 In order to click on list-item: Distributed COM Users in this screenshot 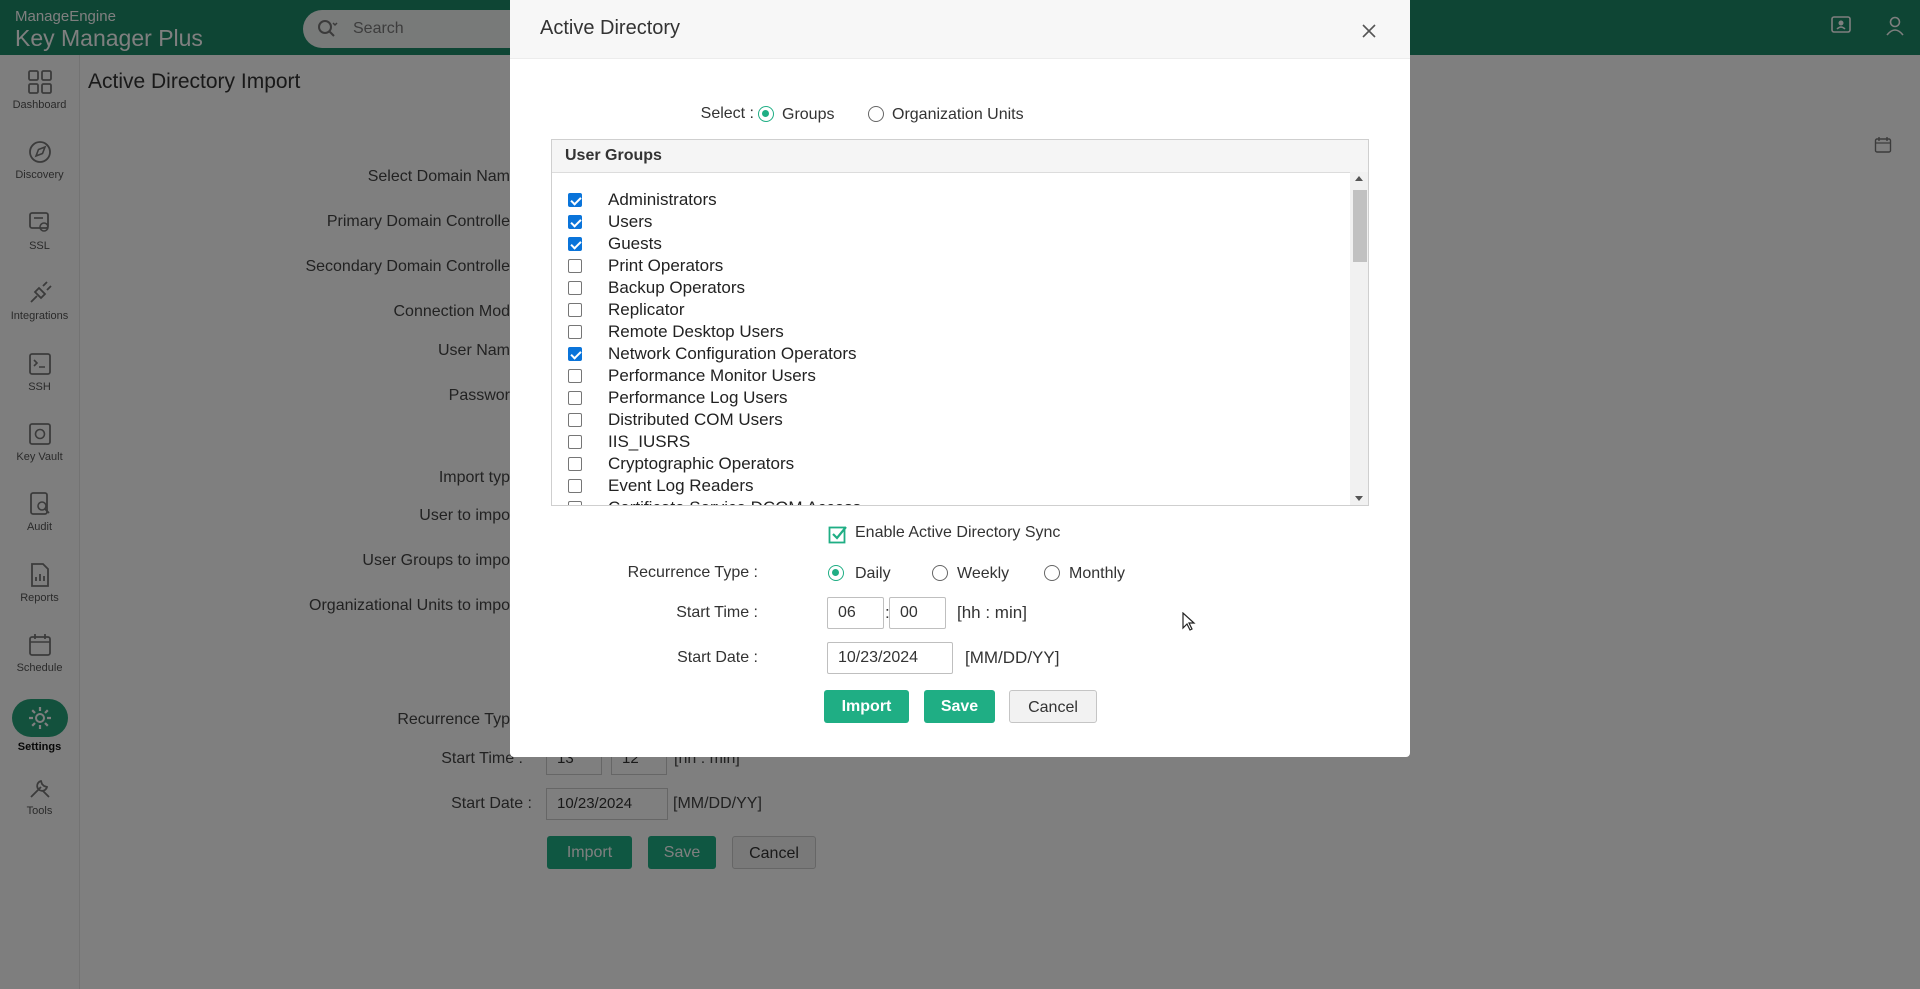, I will do `click(947, 420)`.